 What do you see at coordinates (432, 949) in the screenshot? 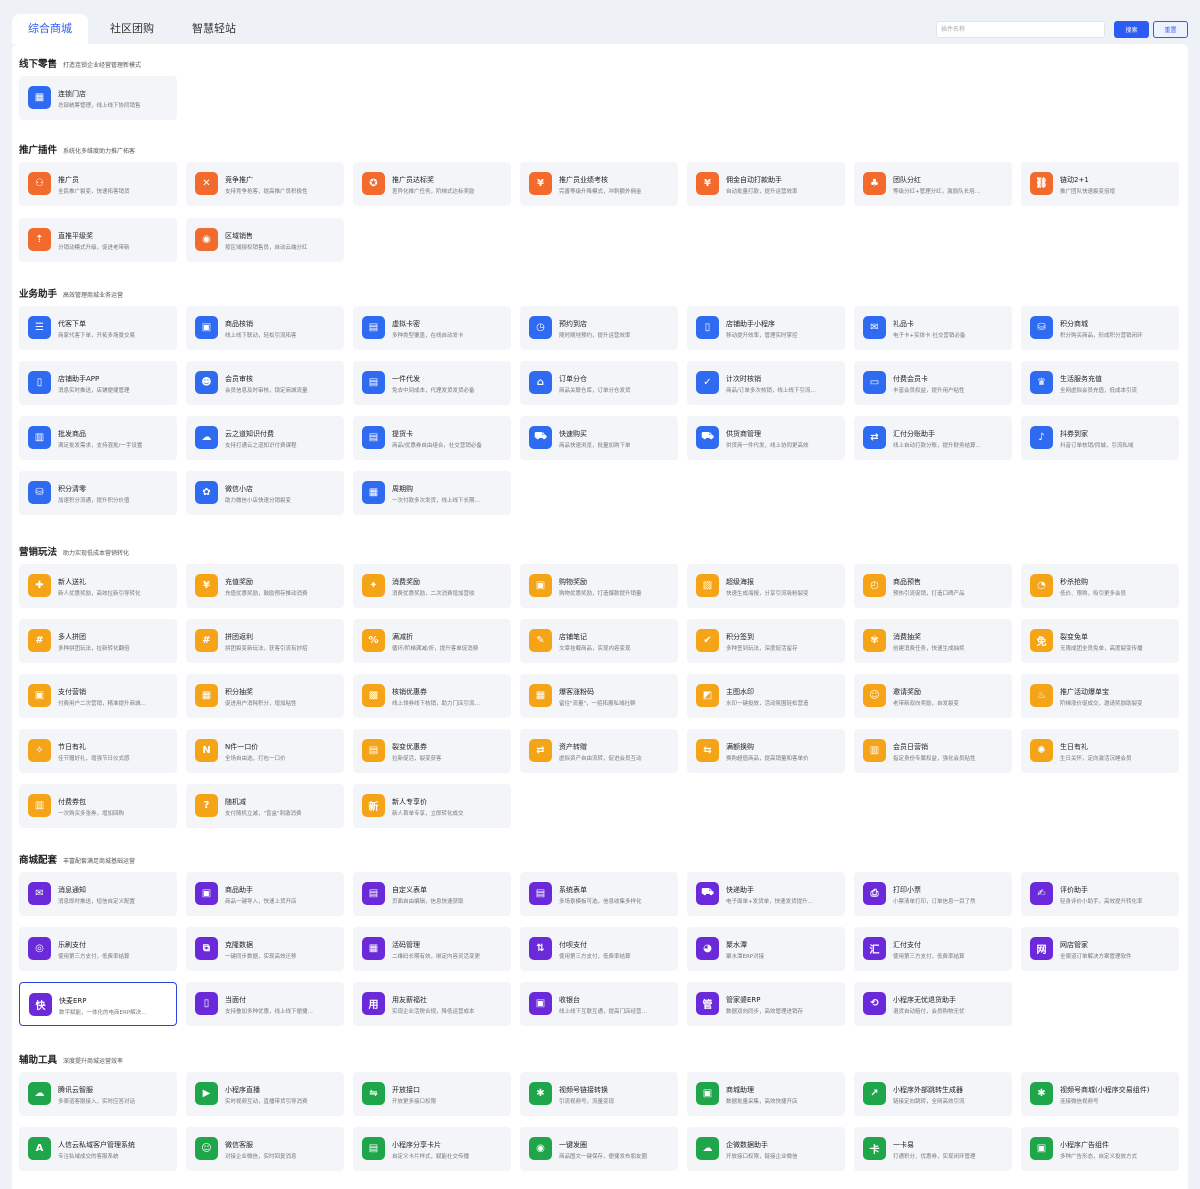
I see `plugin-card: ▦ 活码管理 二维码长期有效，绑定内容灵活变更` at bounding box center [432, 949].